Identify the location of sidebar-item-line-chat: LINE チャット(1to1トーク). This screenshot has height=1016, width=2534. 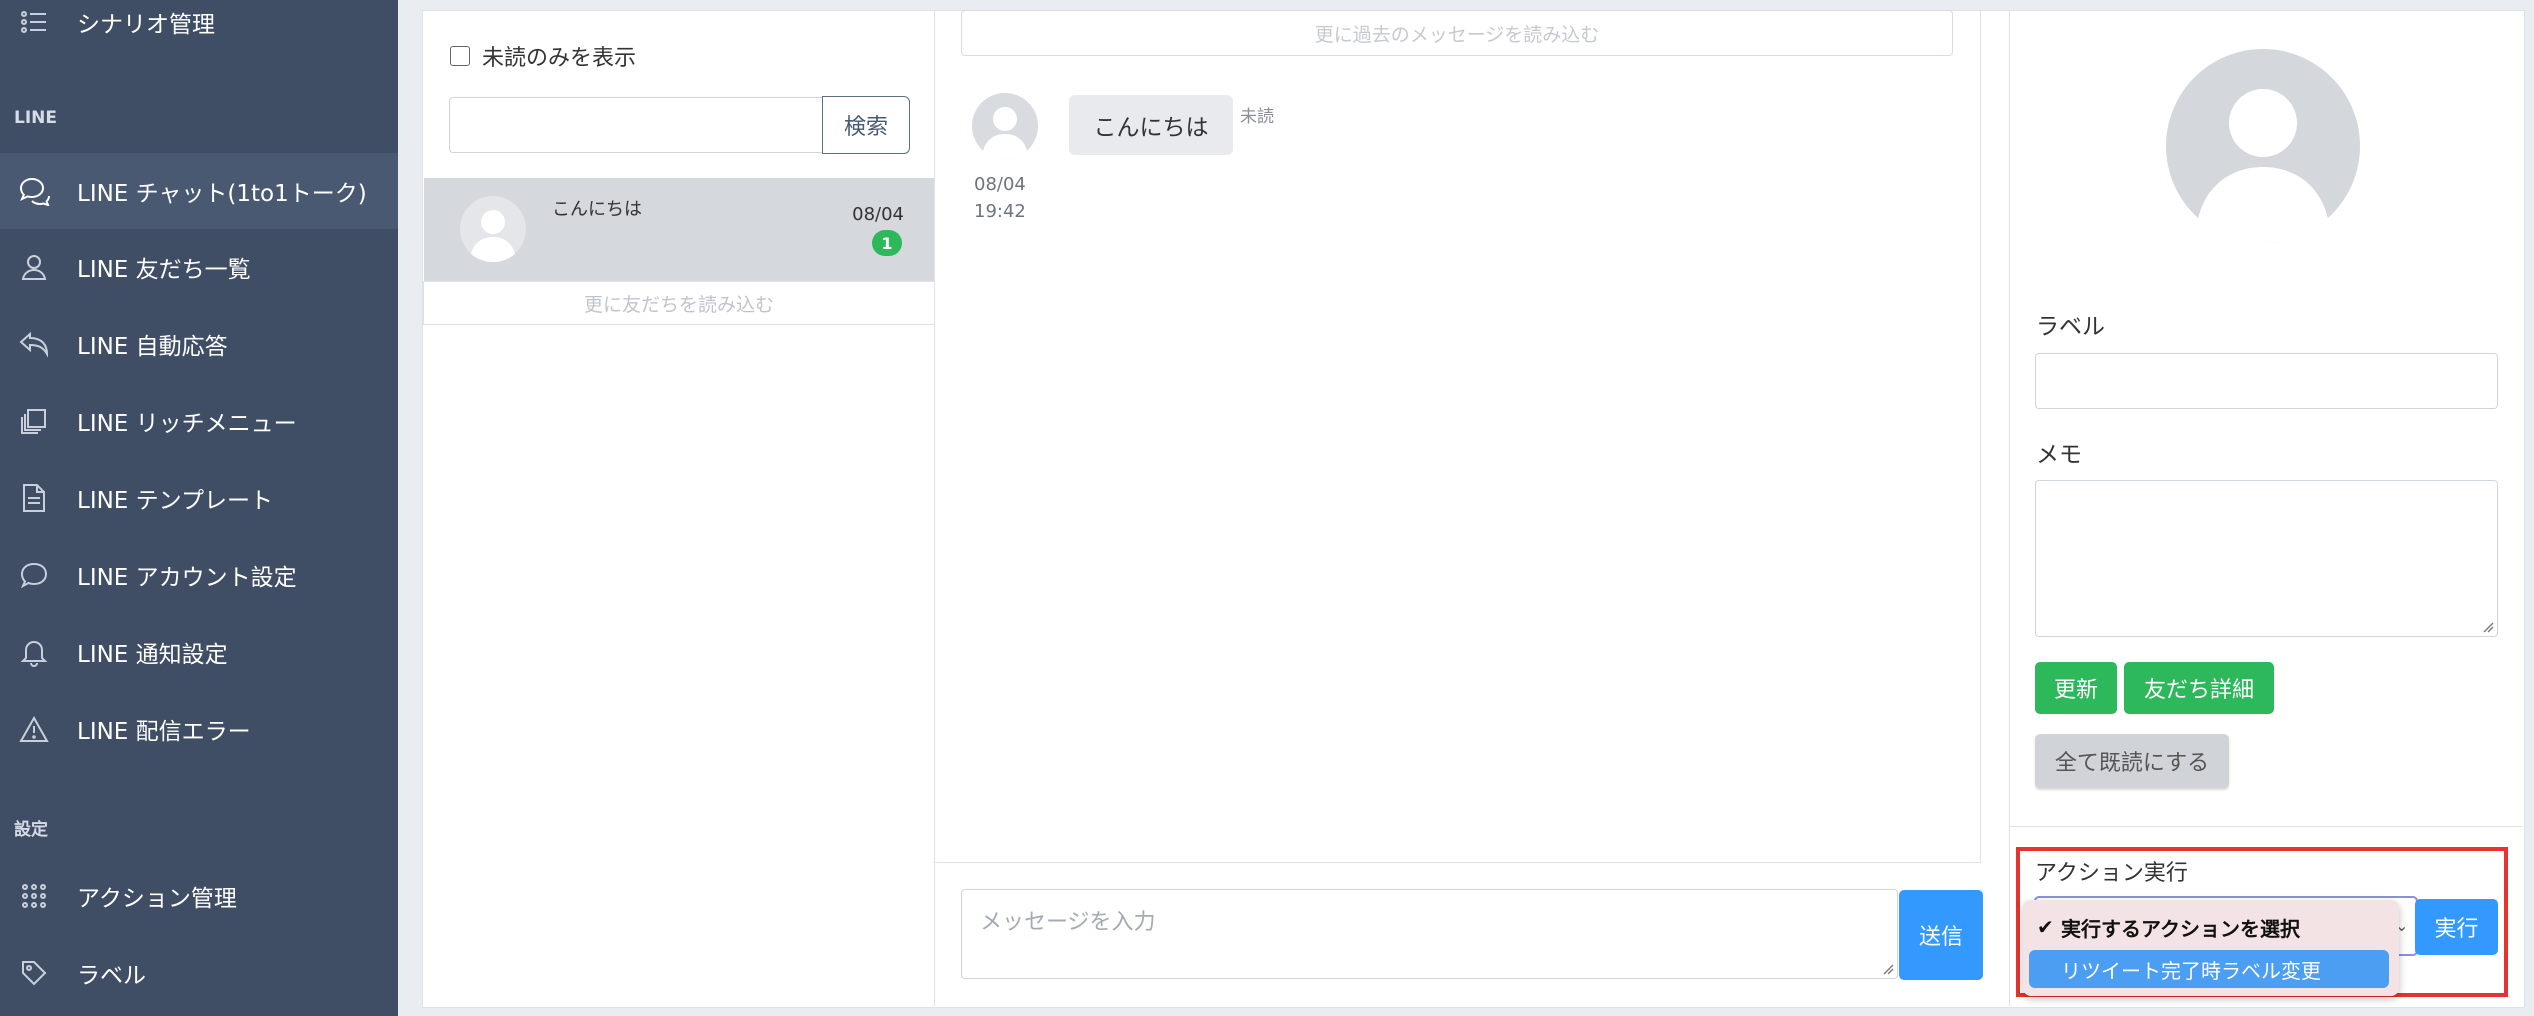
(199, 191).